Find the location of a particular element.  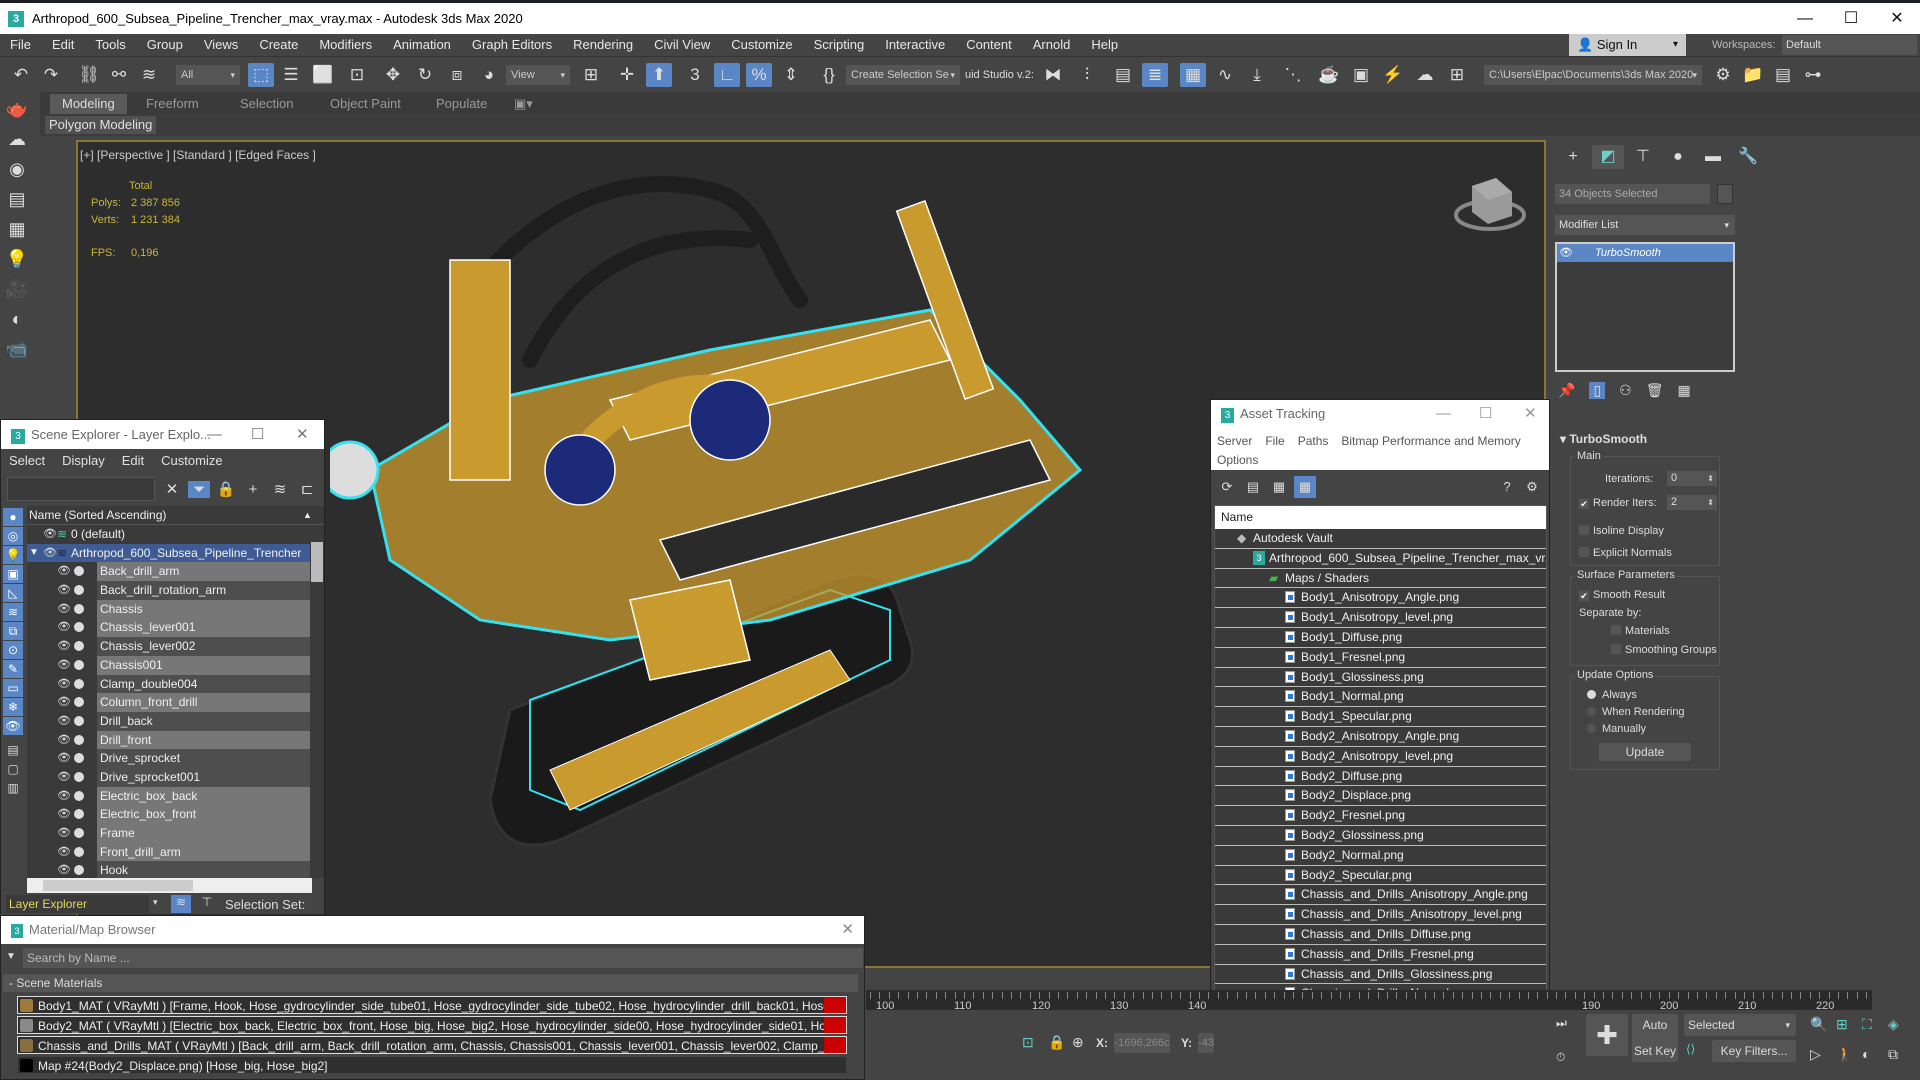

invert-display-icon: ▥ is located at coordinates (13, 788).